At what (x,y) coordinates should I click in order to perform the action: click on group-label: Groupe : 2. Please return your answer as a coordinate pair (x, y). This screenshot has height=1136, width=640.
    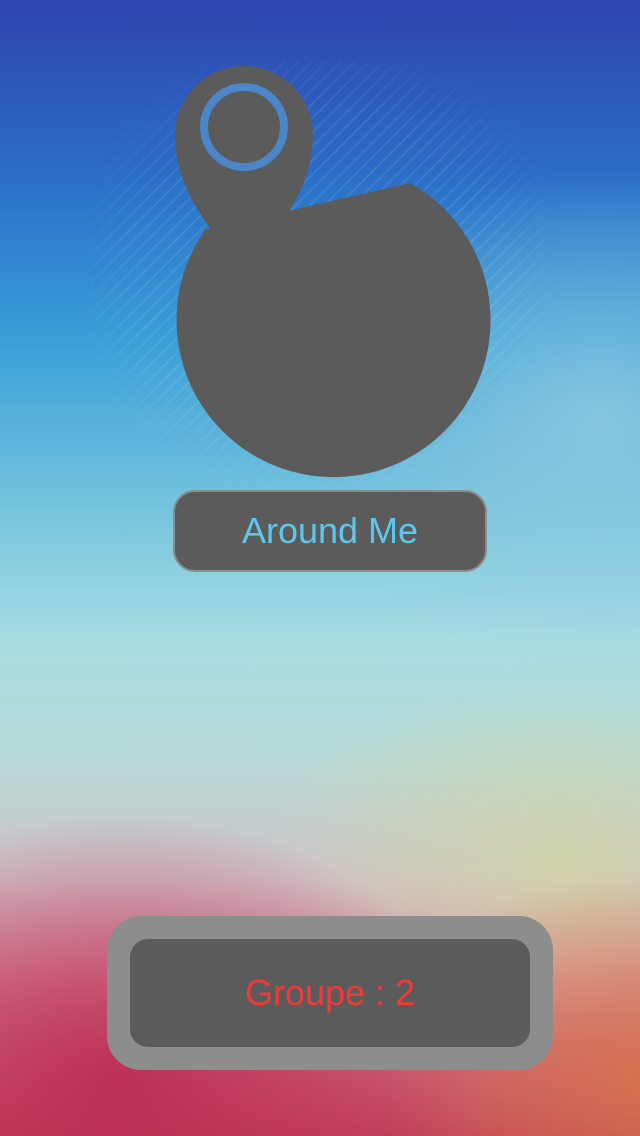
    Looking at the image, I should click on (330, 993).